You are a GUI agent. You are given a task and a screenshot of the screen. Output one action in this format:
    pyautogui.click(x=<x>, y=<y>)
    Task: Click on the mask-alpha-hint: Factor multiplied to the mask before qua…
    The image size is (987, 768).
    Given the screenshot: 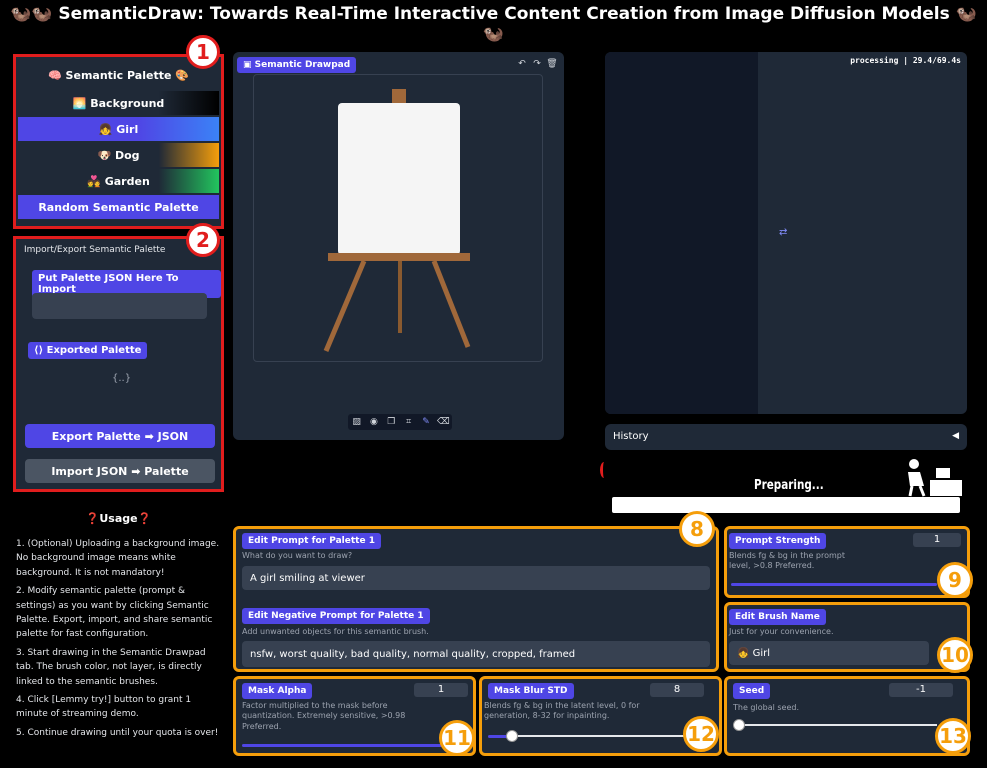 What is the action you would take?
    pyautogui.click(x=324, y=716)
    